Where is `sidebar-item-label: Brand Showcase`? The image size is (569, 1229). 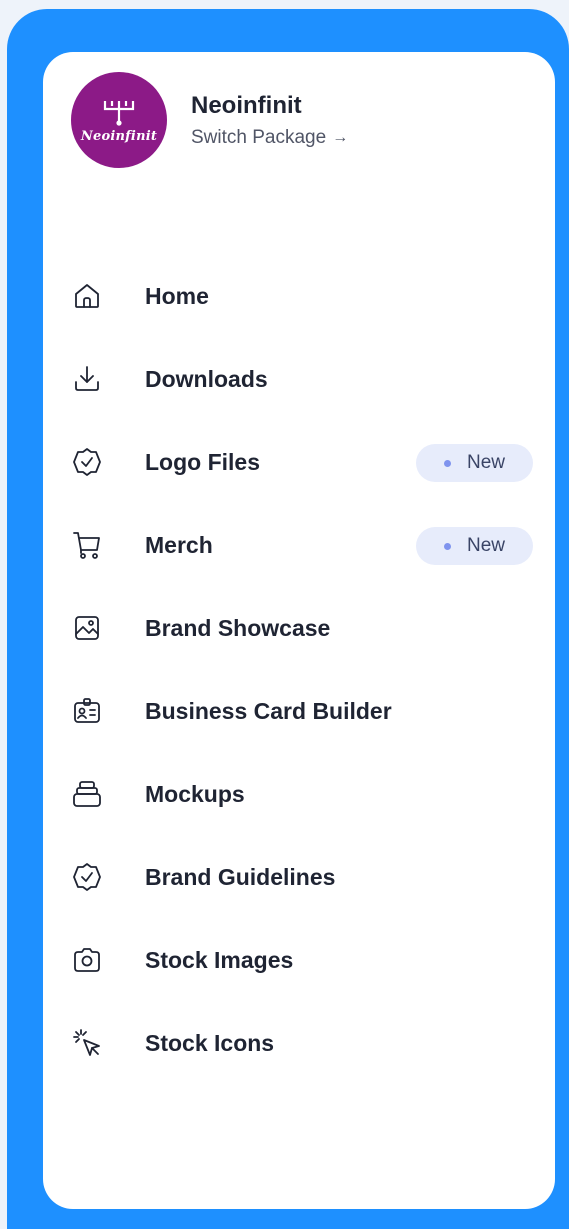 sidebar-item-label: Brand Showcase is located at coordinates (238, 627).